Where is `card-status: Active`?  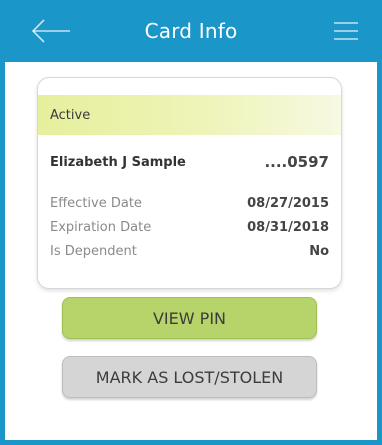
card-status: Active is located at coordinates (70, 115).